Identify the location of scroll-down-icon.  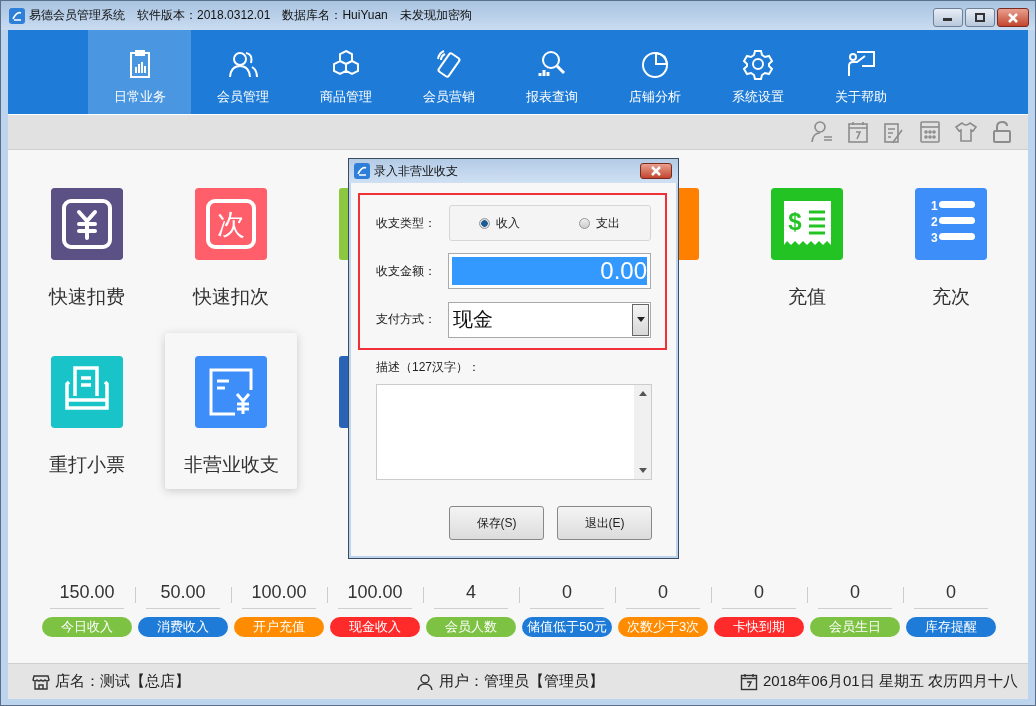
(642, 470).